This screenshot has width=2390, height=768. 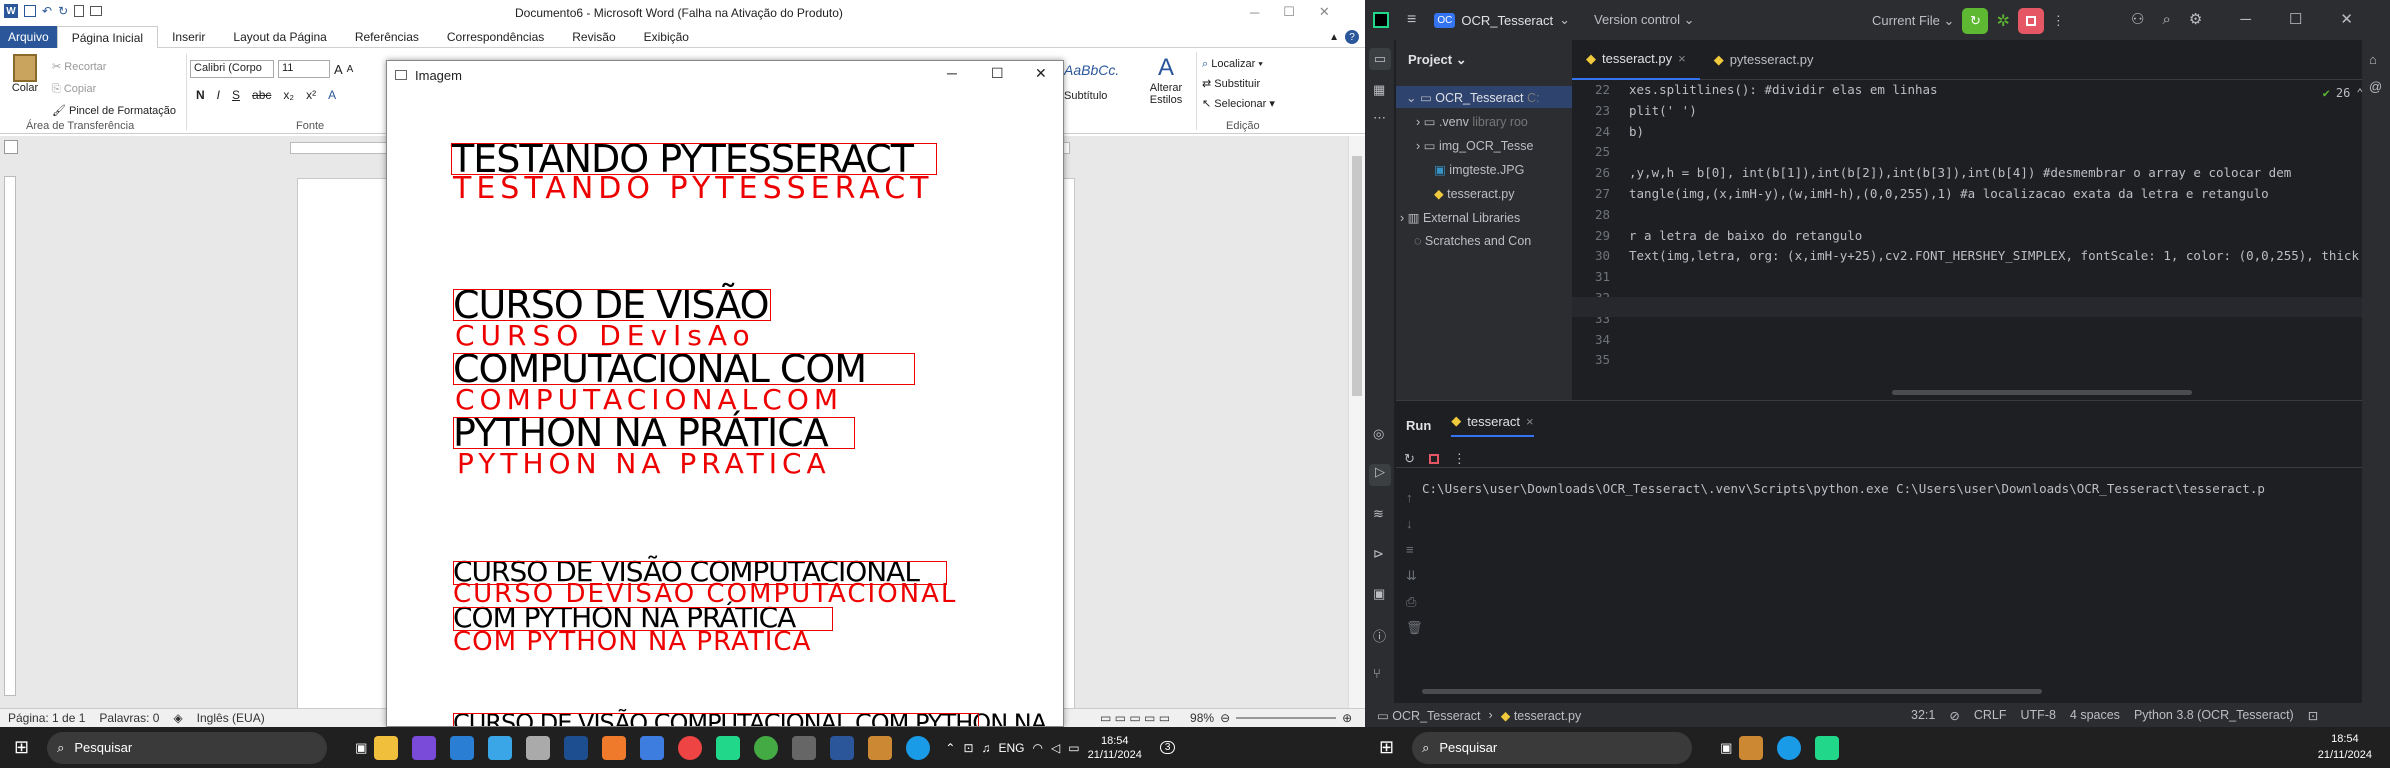 What do you see at coordinates (25, 74) in the screenshot?
I see `paste-button: Colar` at bounding box center [25, 74].